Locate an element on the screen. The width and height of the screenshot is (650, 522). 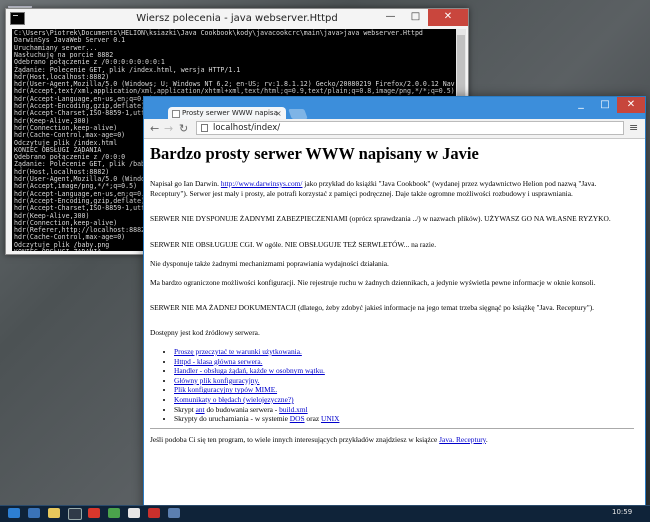
source-paragraph: Dostępny jest kod źródłowy serwera. is located at coordinates (205, 332).